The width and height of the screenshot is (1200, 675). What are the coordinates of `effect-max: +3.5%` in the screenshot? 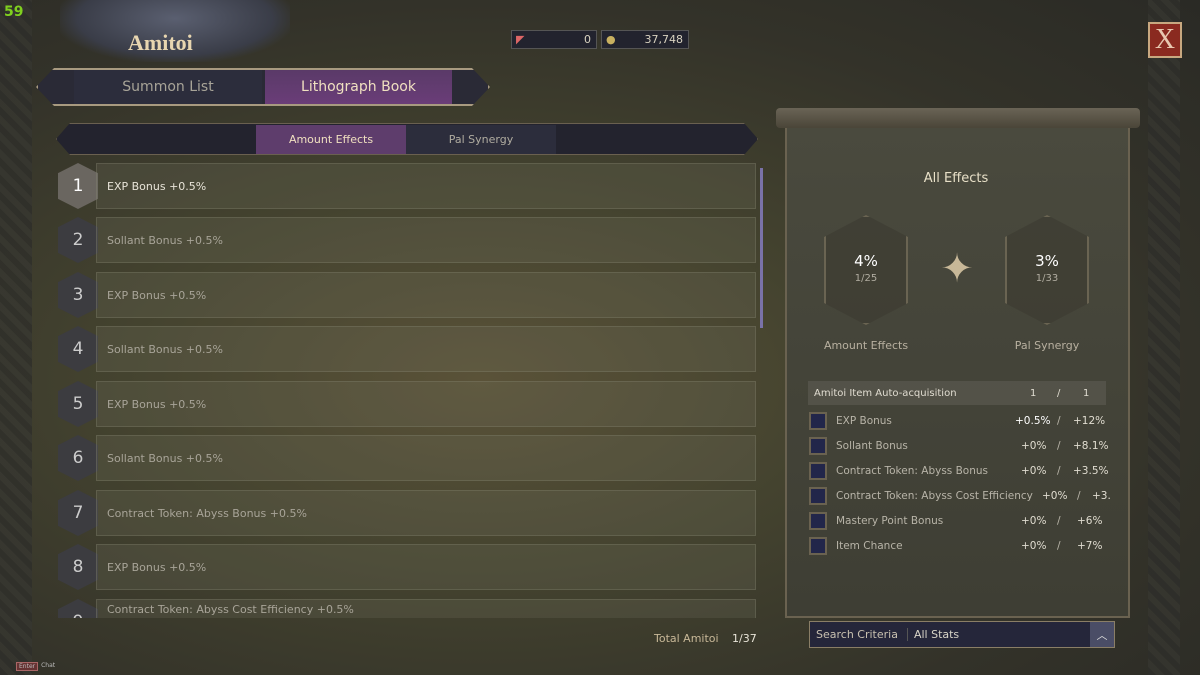 It's located at (1091, 471).